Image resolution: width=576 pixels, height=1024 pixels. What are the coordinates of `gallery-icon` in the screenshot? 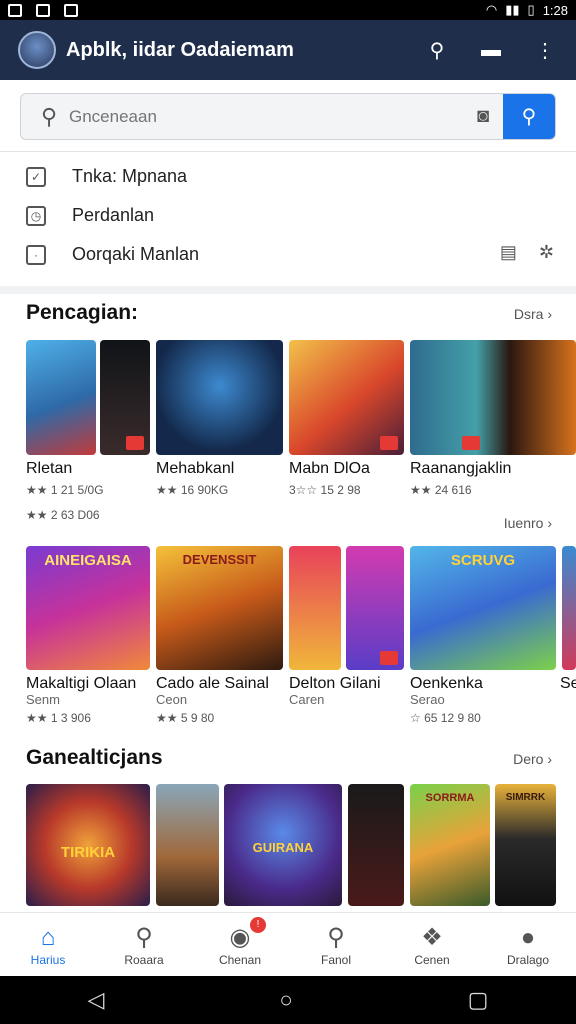 It's located at (43, 10).